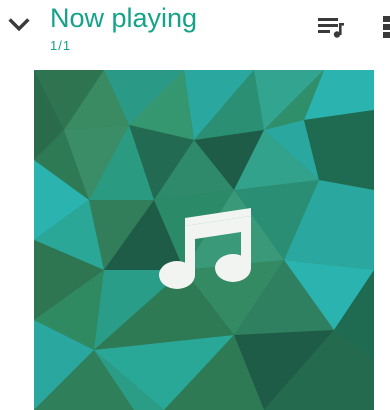  I want to click on queue-button, so click(331, 27).